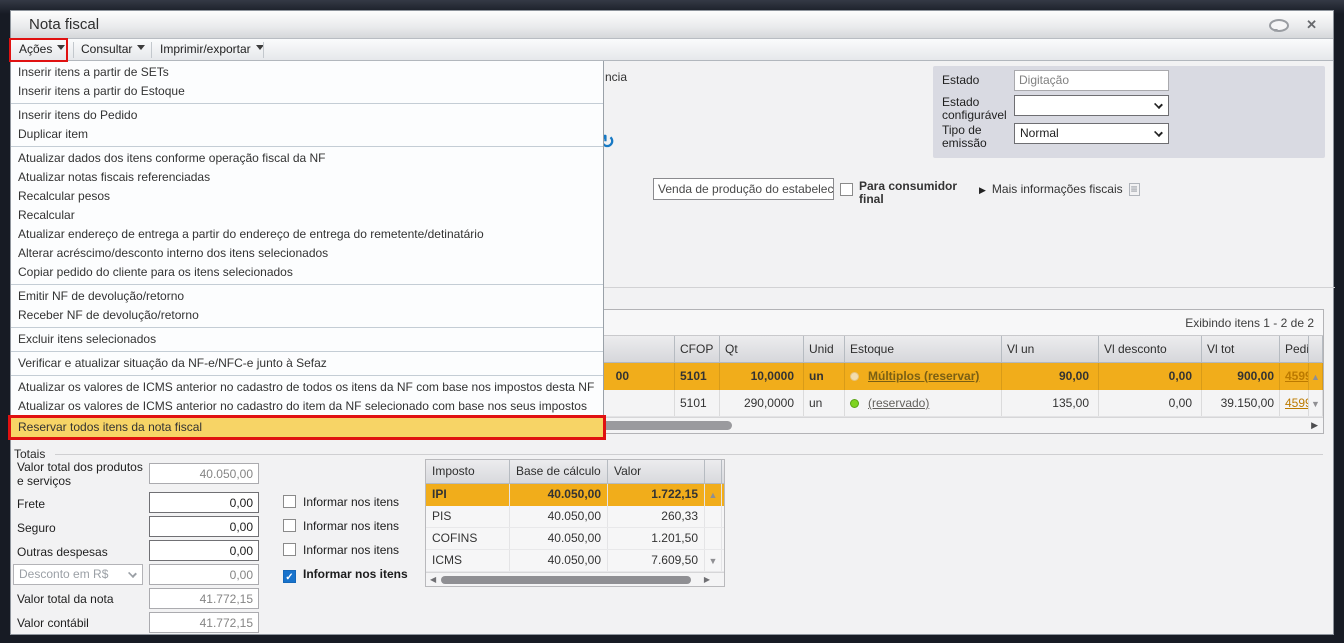 This screenshot has width=1344, height=643. Describe the element at coordinates (824, 349) in the screenshot. I see `column-header-unid: Unid` at that location.